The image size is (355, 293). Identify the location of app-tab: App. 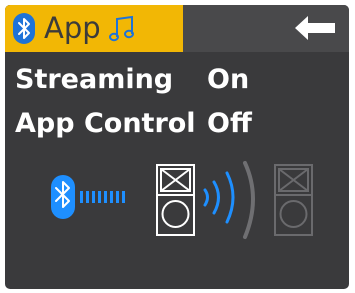
(94, 28).